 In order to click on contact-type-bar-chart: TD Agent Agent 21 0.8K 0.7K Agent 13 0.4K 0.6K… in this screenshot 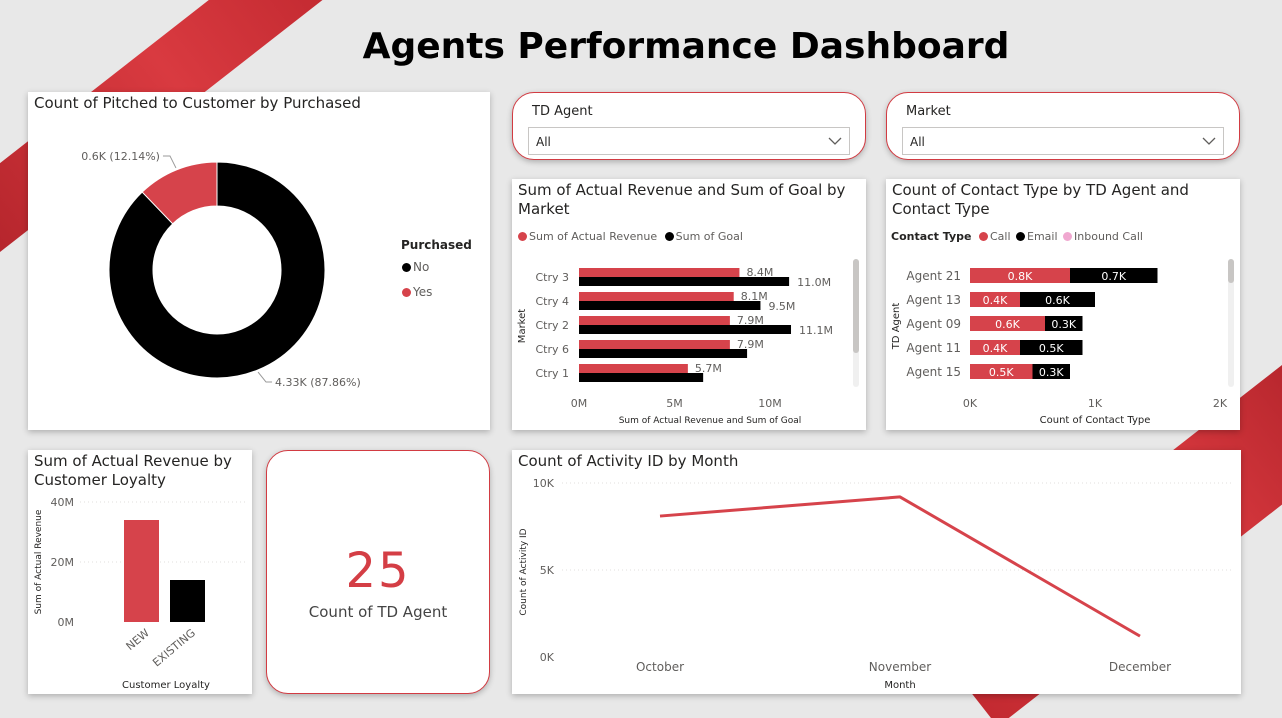, I will do `click(1062, 342)`.